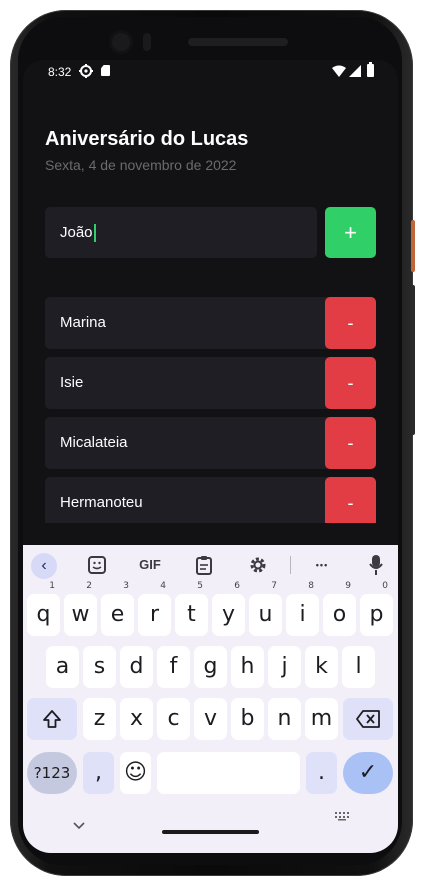 The height and width of the screenshot is (881, 422). What do you see at coordinates (136, 719) in the screenshot?
I see `key-x: x` at bounding box center [136, 719].